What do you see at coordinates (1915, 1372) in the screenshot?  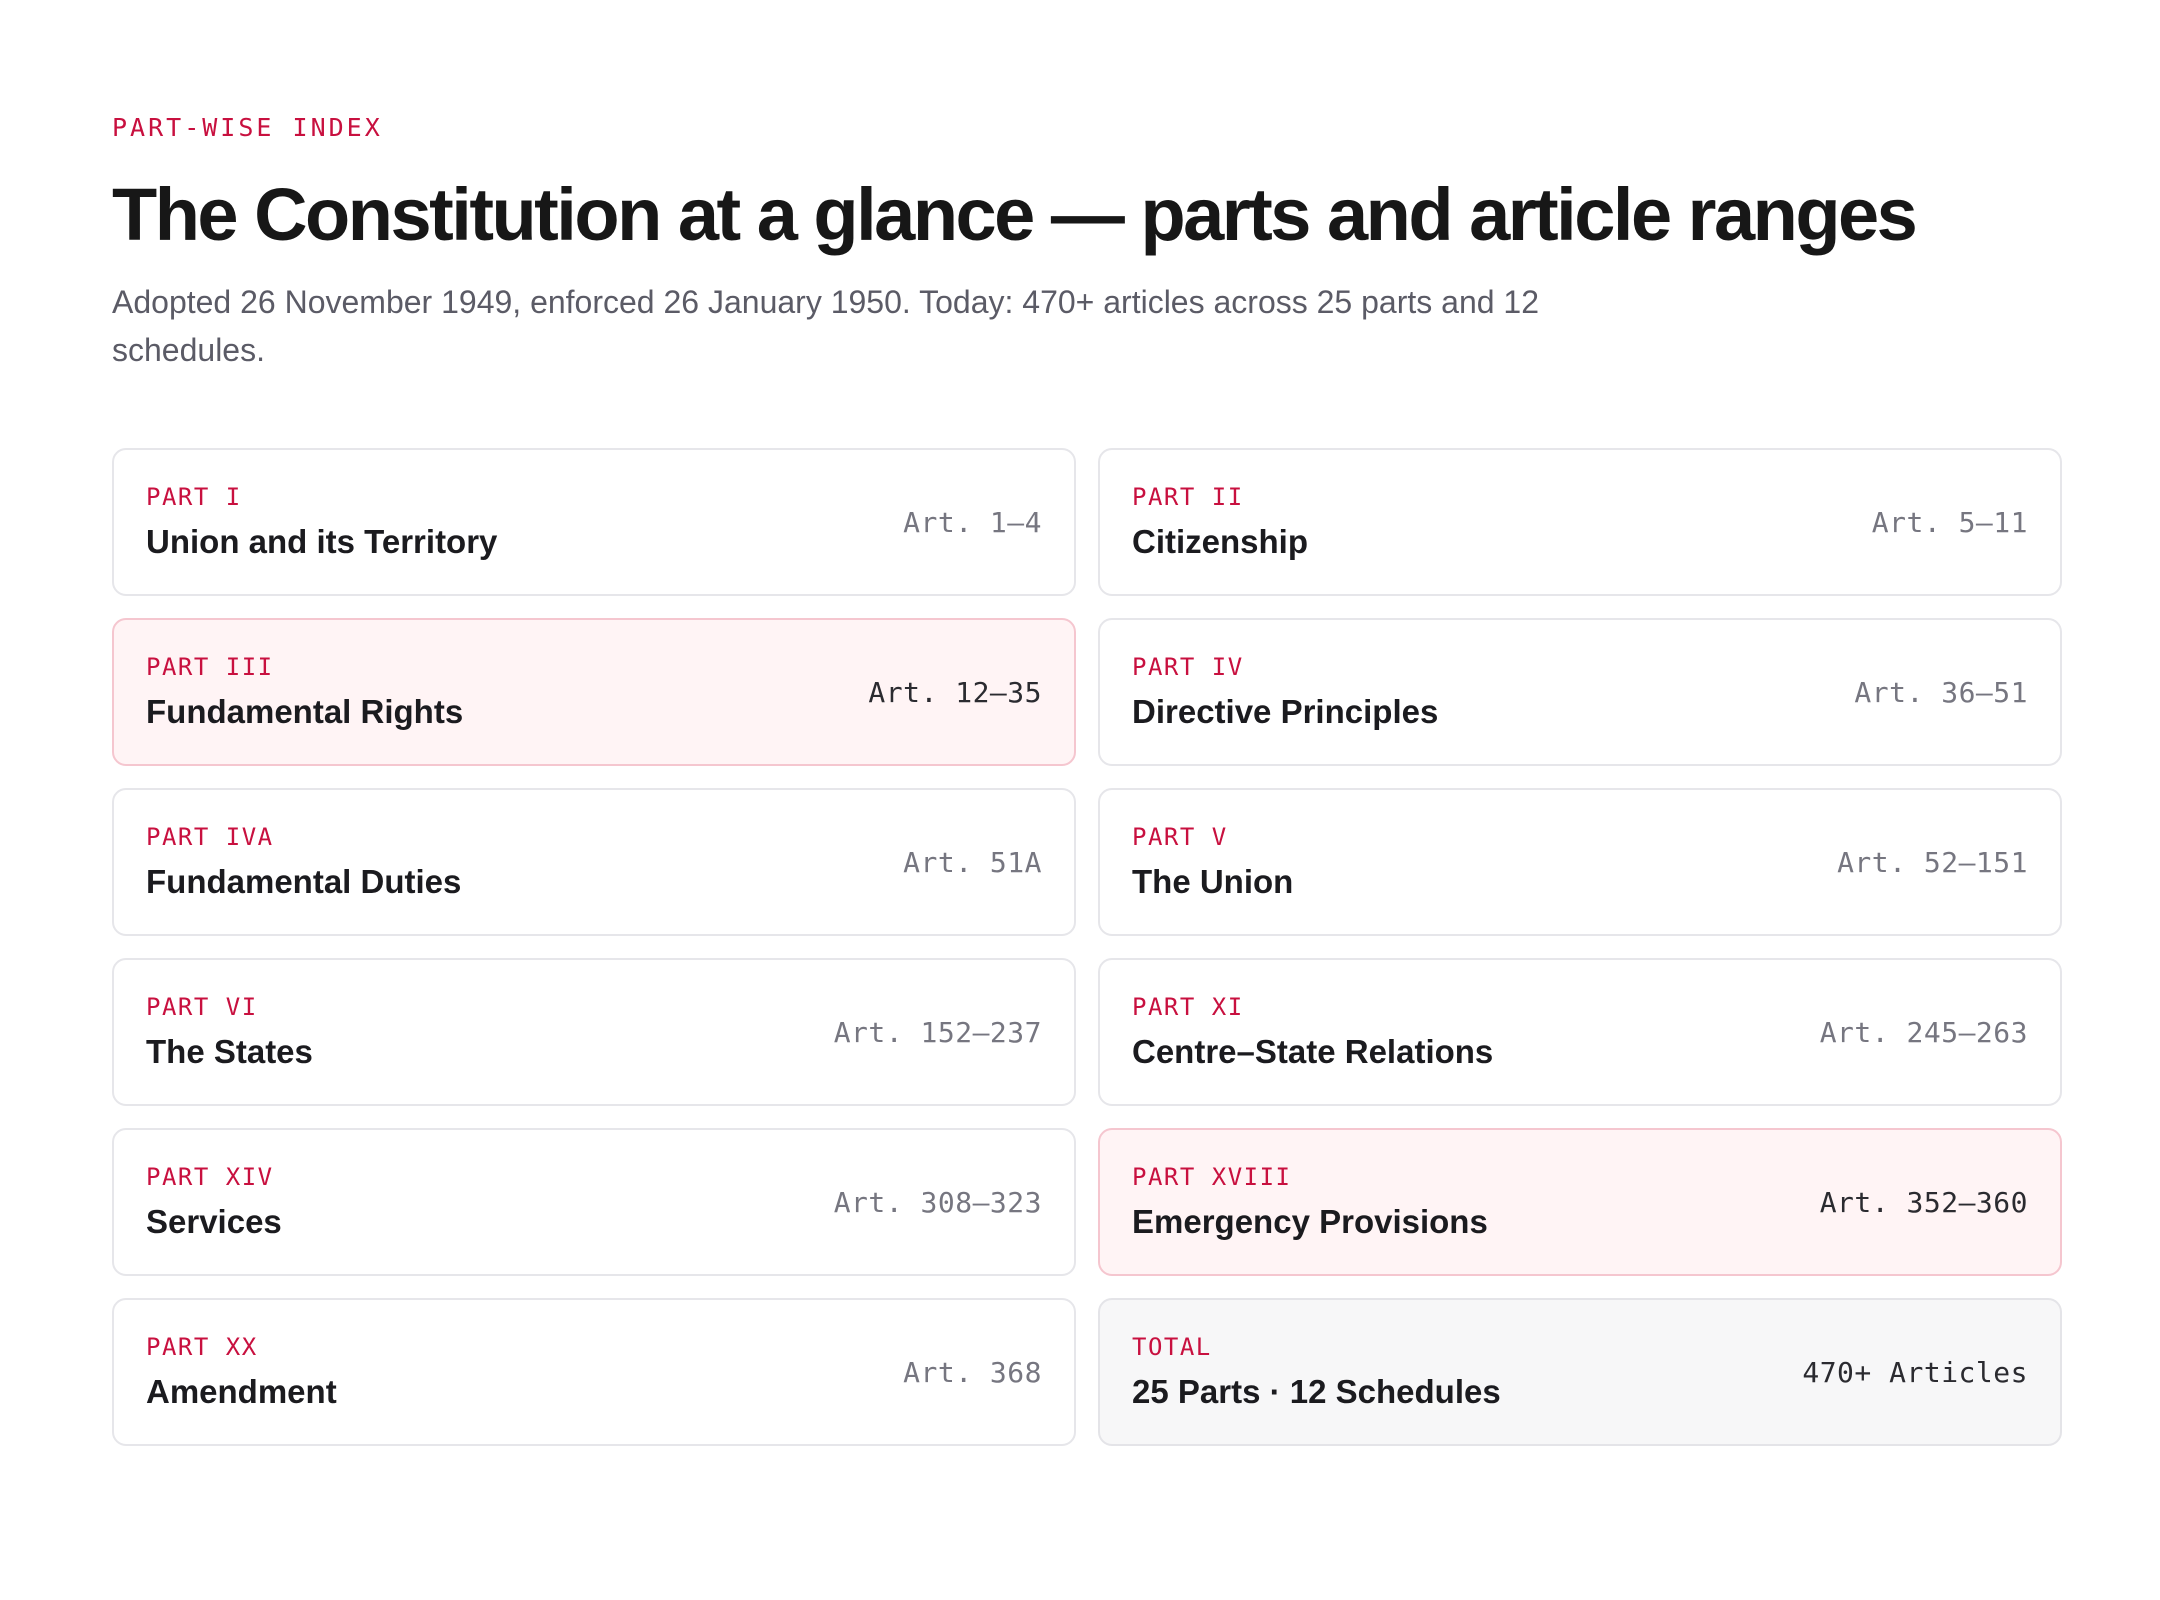 I see `total-articles: 470+ Articles` at bounding box center [1915, 1372].